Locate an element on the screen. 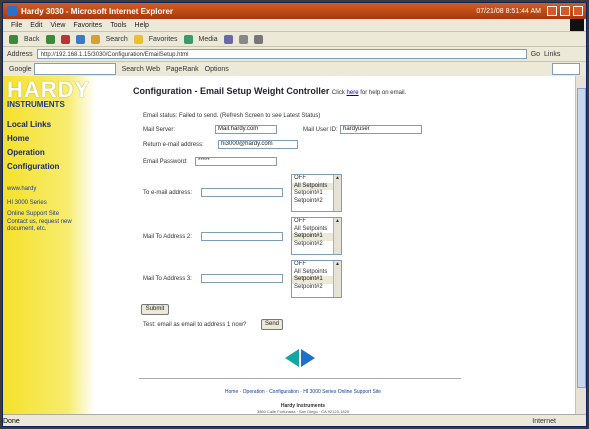 The image size is (589, 429). minimize-button is located at coordinates (552, 11).